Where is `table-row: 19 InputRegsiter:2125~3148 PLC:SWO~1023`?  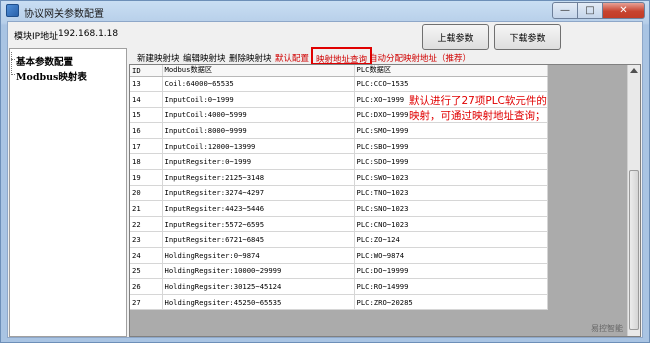
table-row: 19 InputRegsiter:2125~3148 PLC:SWO~1023 is located at coordinates (339, 177).